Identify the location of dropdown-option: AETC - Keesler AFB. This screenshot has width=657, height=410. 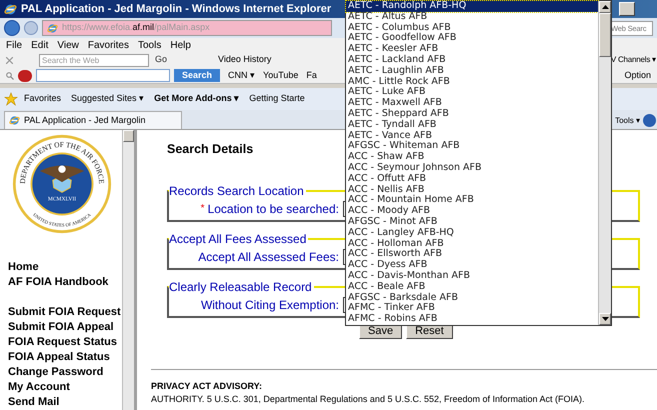
(472, 49).